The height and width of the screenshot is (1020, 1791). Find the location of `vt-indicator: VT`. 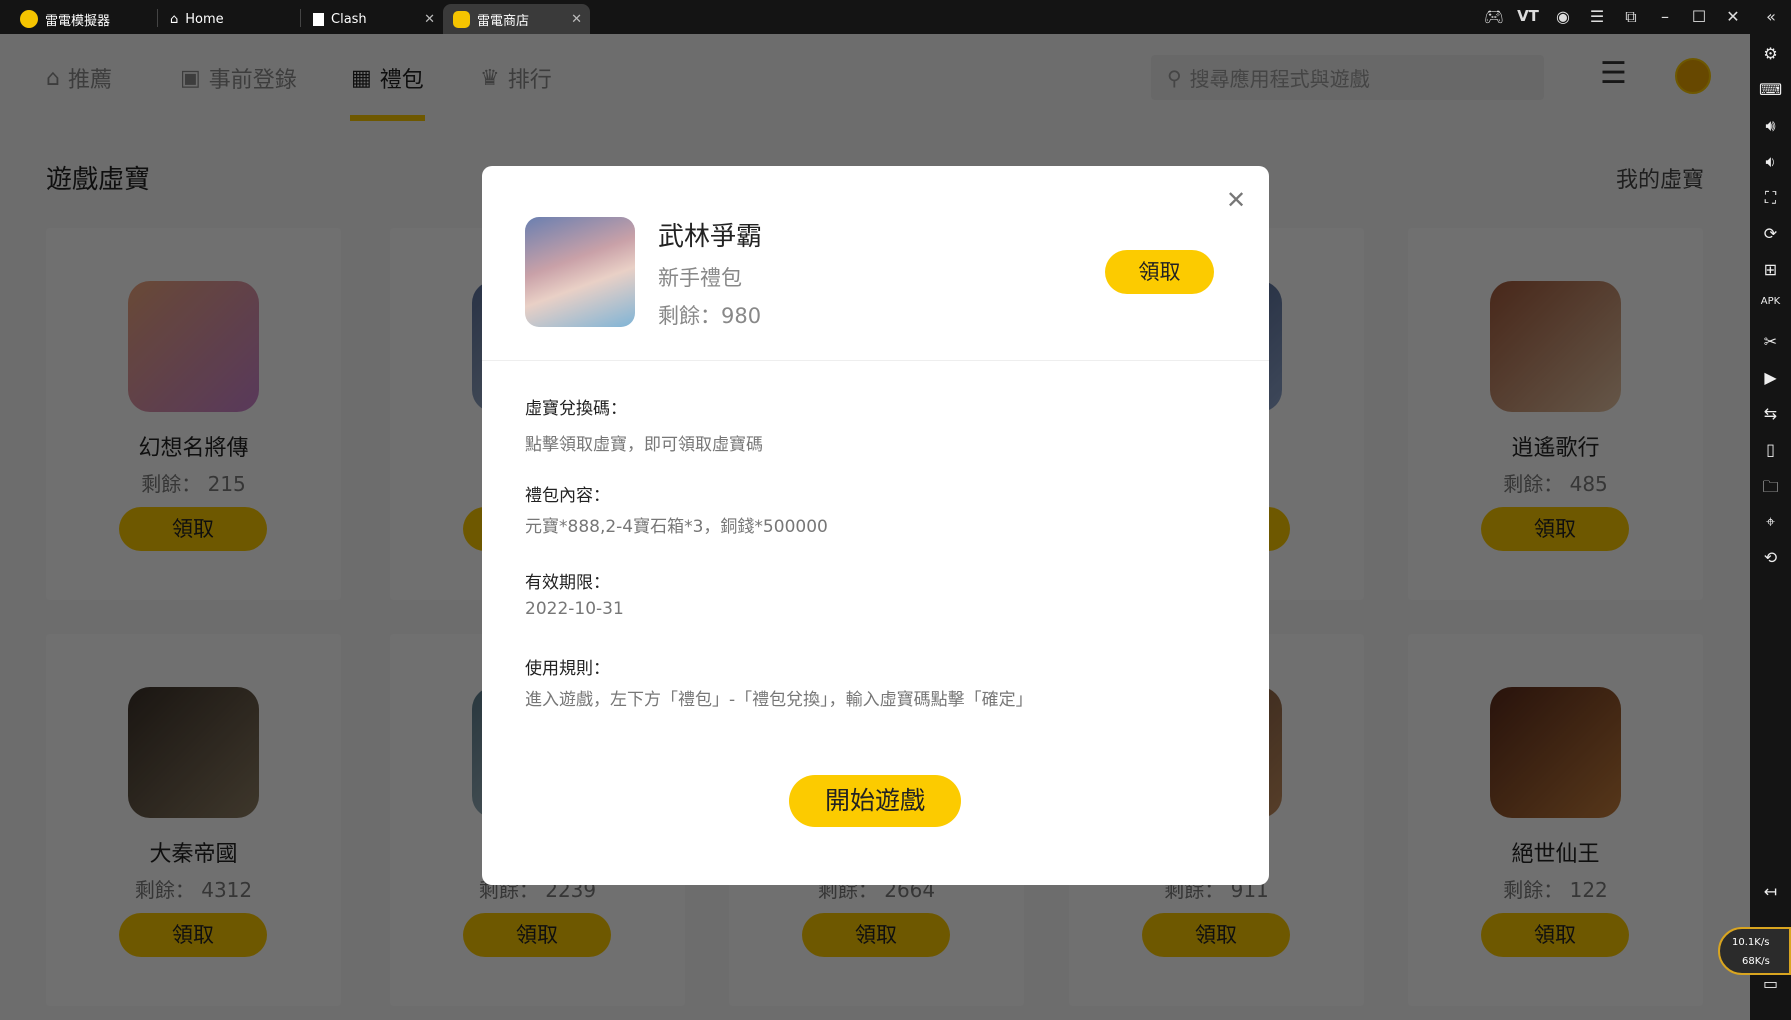

vt-indicator: VT is located at coordinates (1528, 16).